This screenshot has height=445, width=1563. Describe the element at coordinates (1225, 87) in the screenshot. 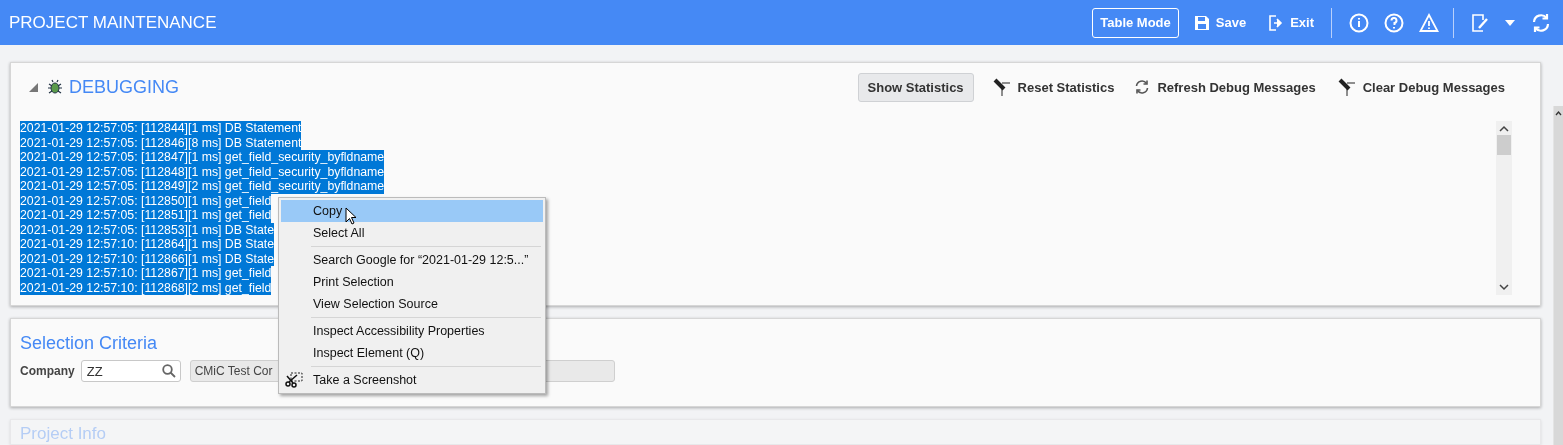

I see `refresh-button: Refresh Debug Messages` at that location.